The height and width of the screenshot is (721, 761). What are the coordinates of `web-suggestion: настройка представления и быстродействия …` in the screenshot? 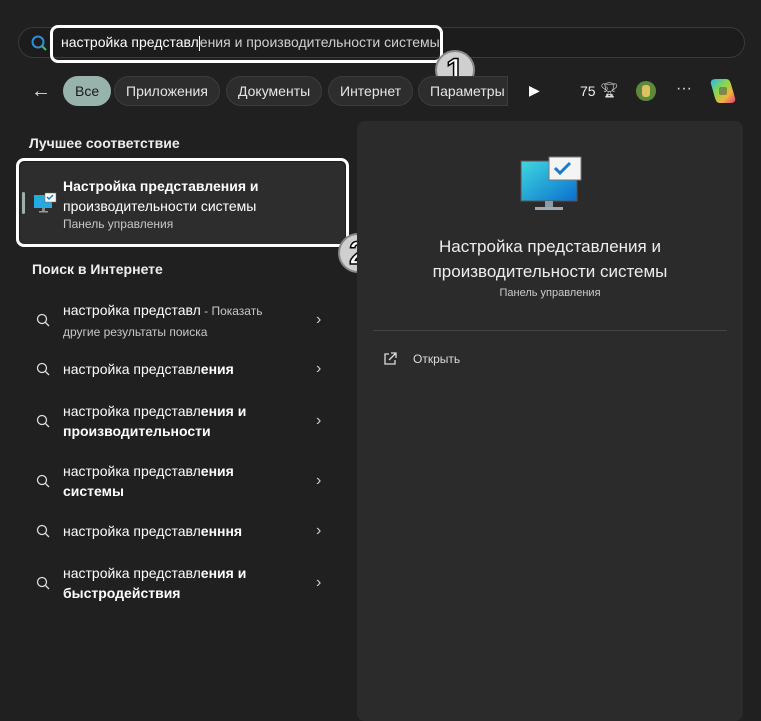 It's located at (182, 583).